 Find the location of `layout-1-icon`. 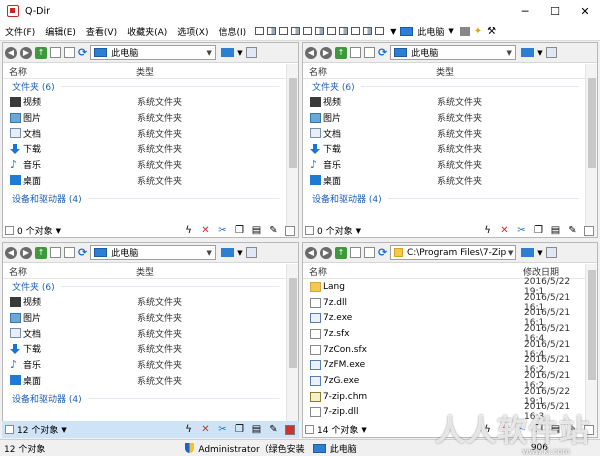

layout-1-icon is located at coordinates (260, 31).